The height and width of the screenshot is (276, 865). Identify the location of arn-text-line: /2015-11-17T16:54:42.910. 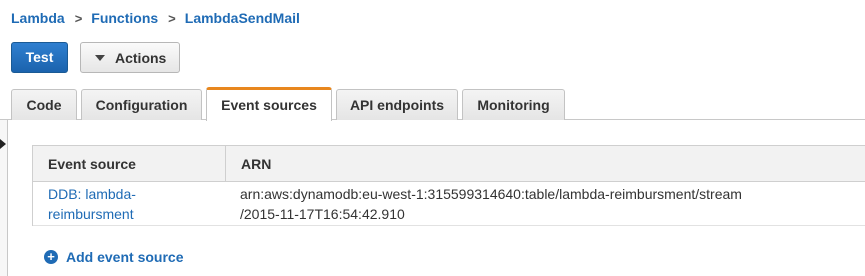
(322, 214).